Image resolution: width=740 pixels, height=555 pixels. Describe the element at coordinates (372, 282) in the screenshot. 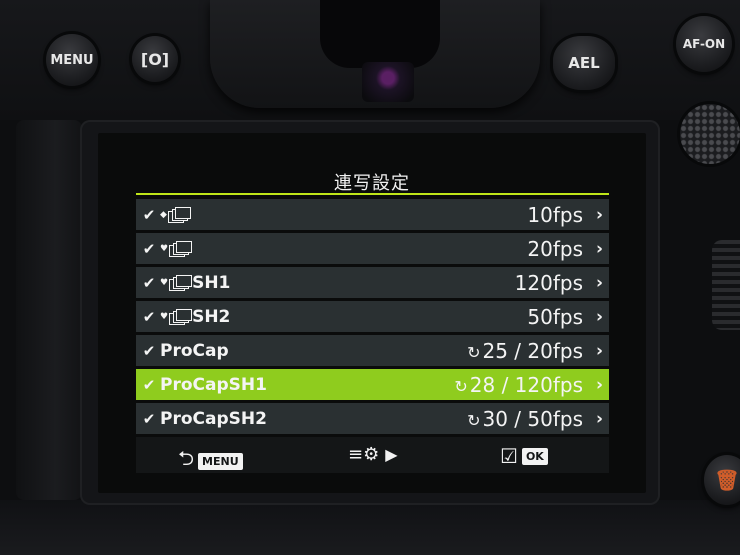

I see `menu-row: ✔ ♥ SH1 120fps ›` at that location.